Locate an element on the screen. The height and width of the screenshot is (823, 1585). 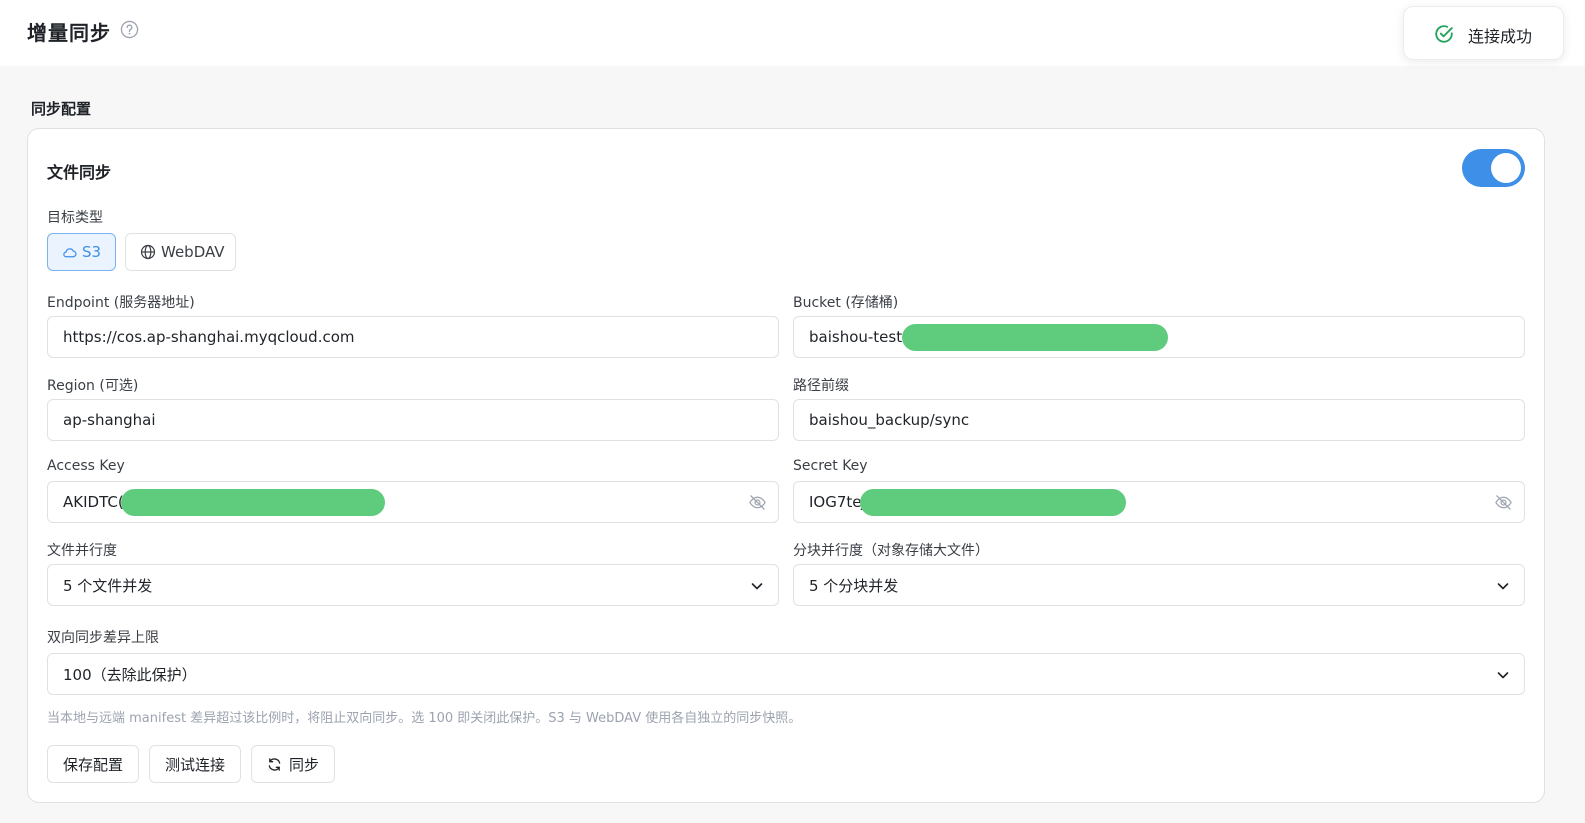
toggle-knob is located at coordinates (1506, 168).